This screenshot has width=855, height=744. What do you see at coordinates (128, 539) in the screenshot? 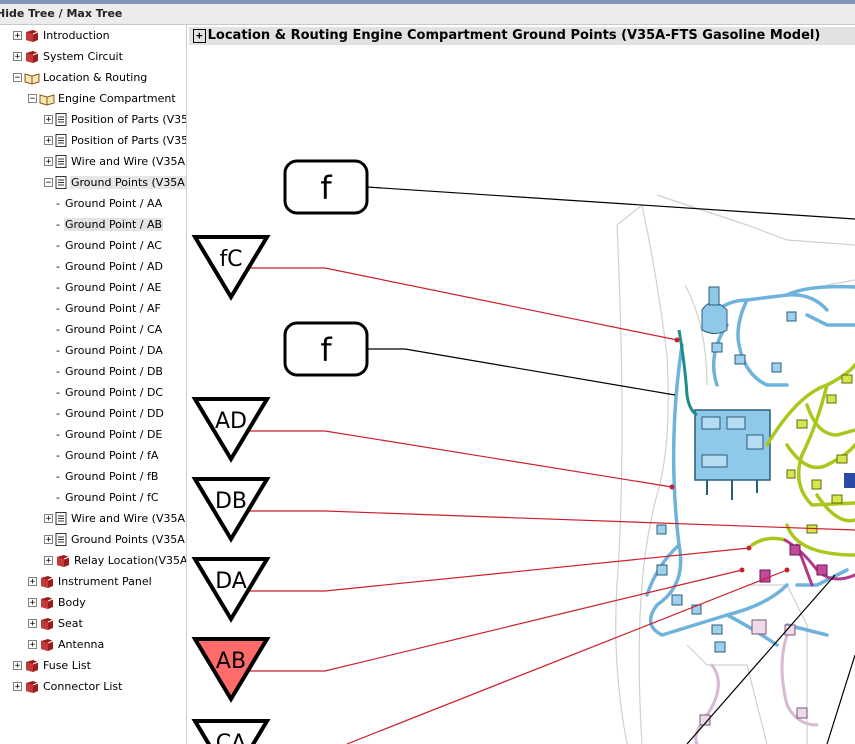
I see `tree-label: Ground Points (V35A` at bounding box center [128, 539].